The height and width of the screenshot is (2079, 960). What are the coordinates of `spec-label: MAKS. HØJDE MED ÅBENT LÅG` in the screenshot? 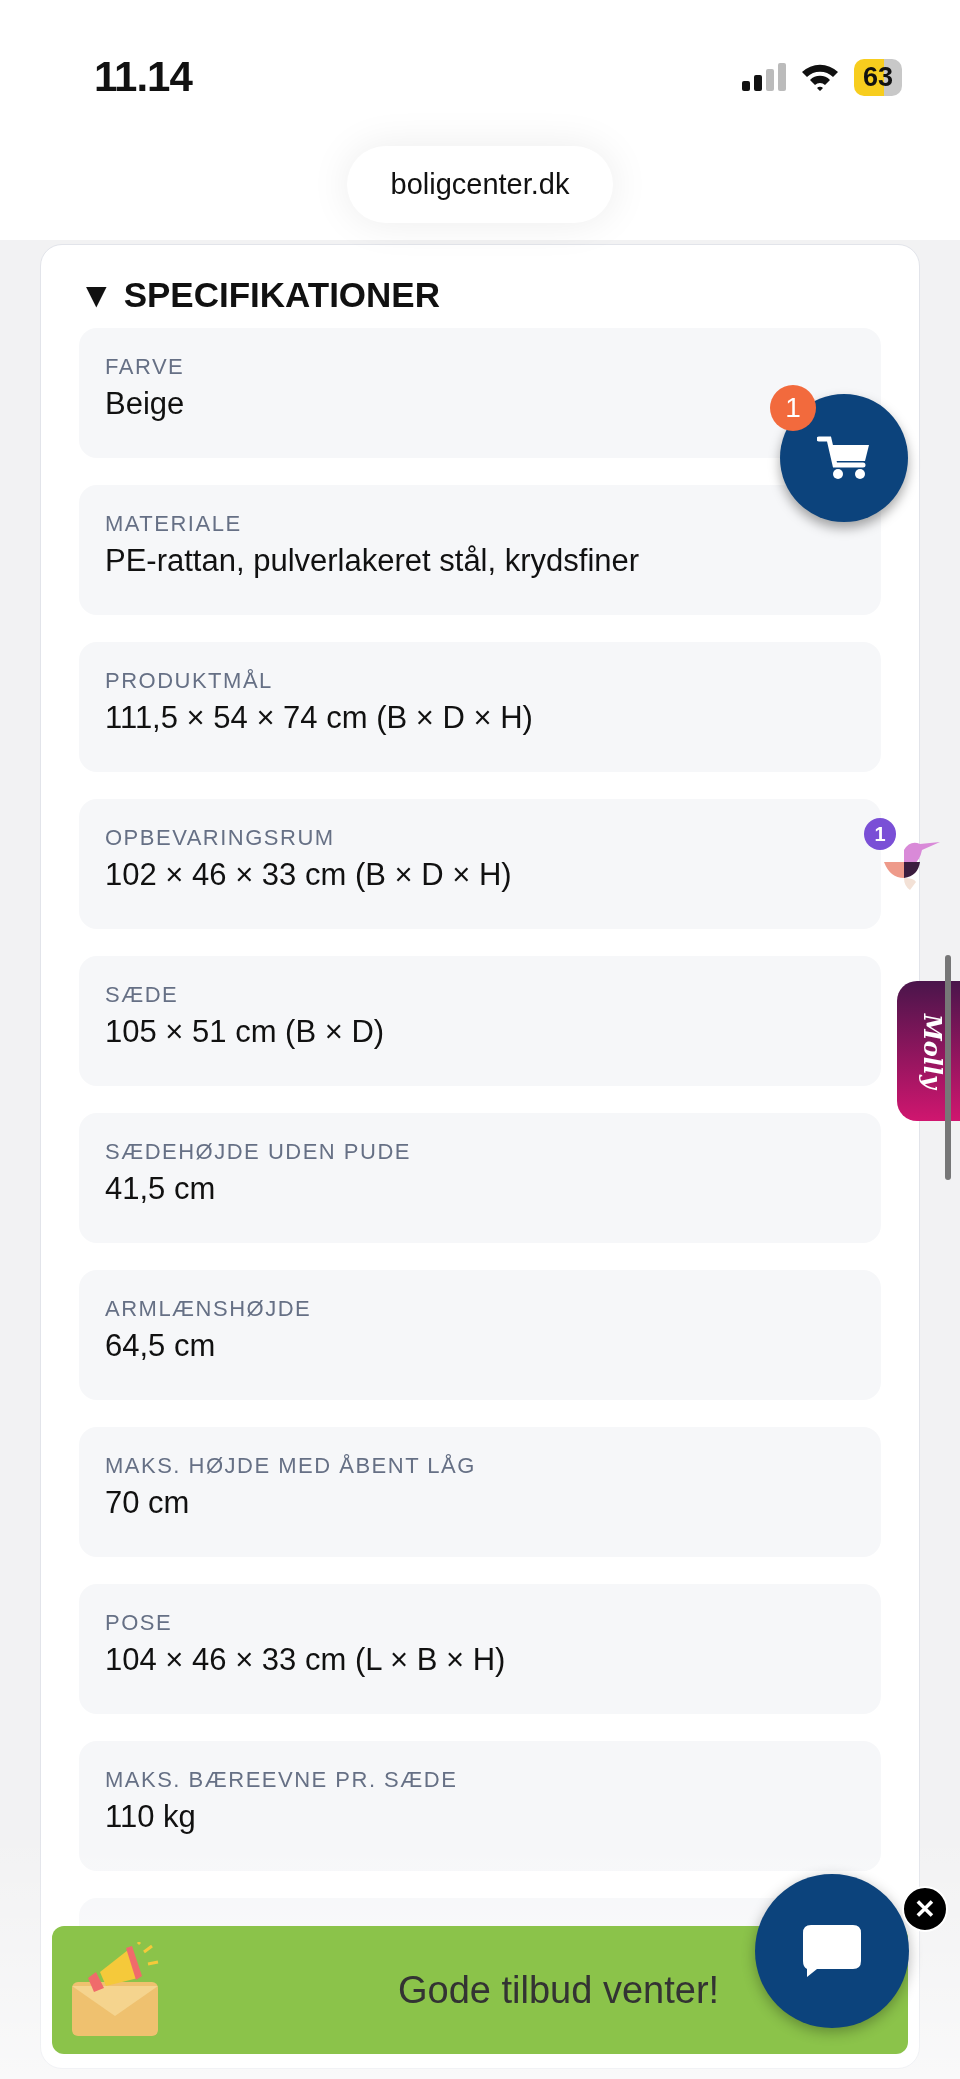 It's located at (290, 1466).